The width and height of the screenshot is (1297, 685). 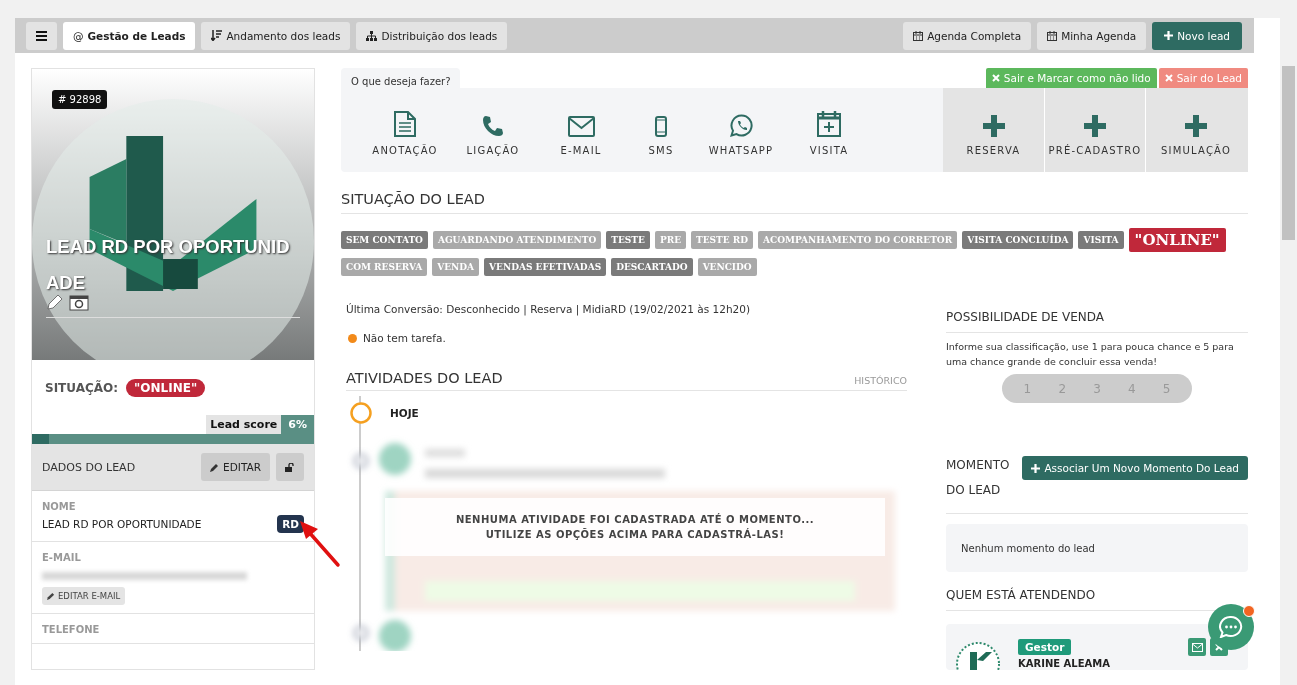 I want to click on unlock-button, so click(x=290, y=467).